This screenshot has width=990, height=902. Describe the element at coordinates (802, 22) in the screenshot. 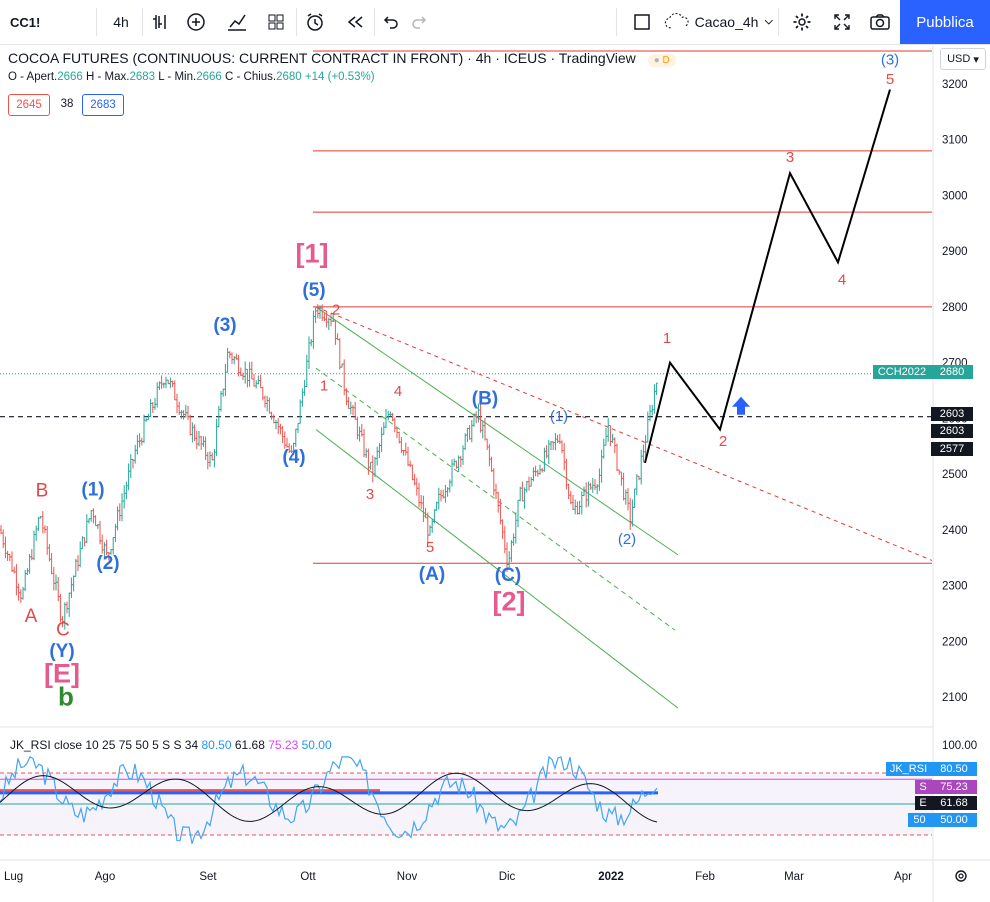

I see `gear-icon` at that location.